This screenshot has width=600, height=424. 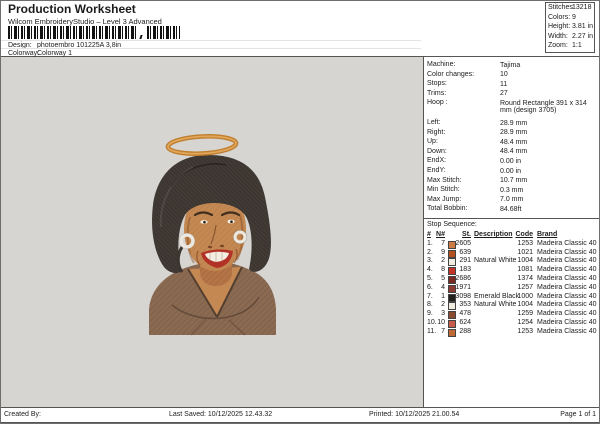 I want to click on machine-info-row: Max Stitch: 10.7 mm, so click(x=511, y=182).